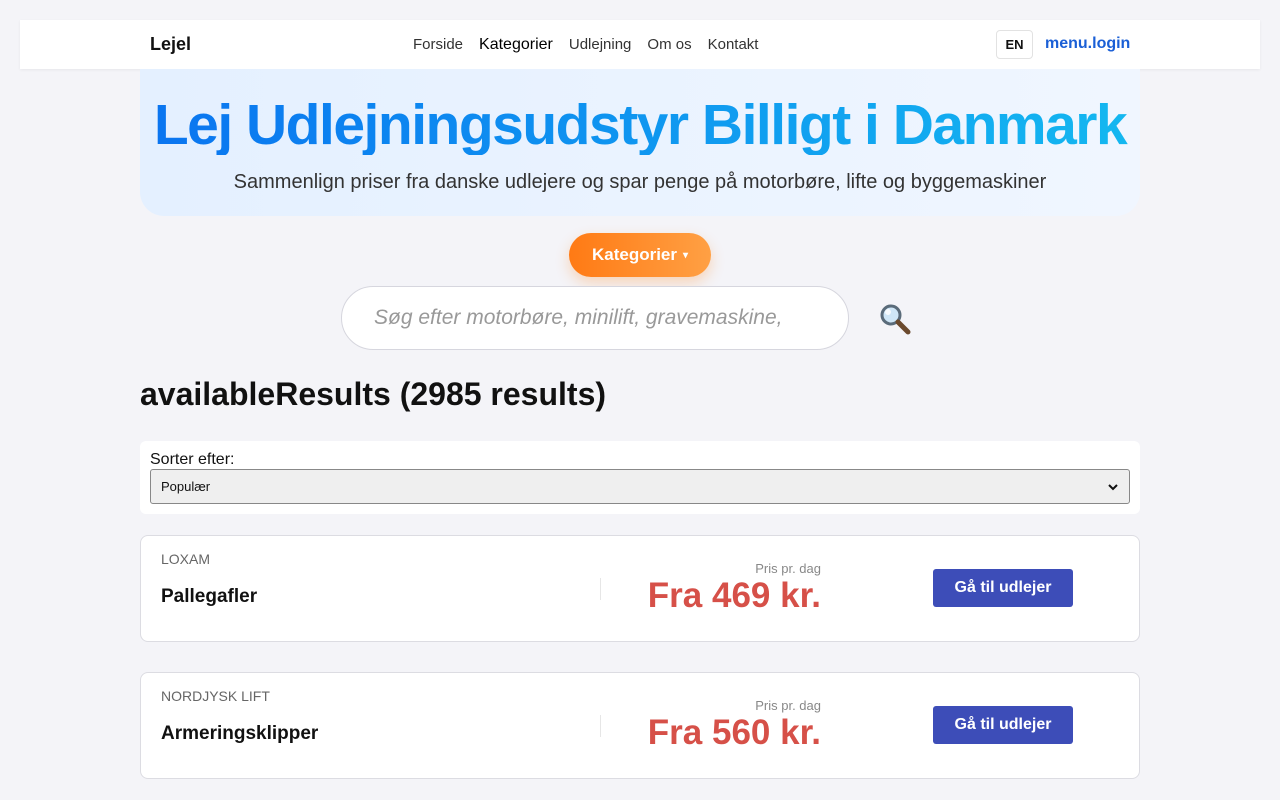 This screenshot has height=800, width=1280. I want to click on product-name: Armeringsklipper, so click(240, 733).